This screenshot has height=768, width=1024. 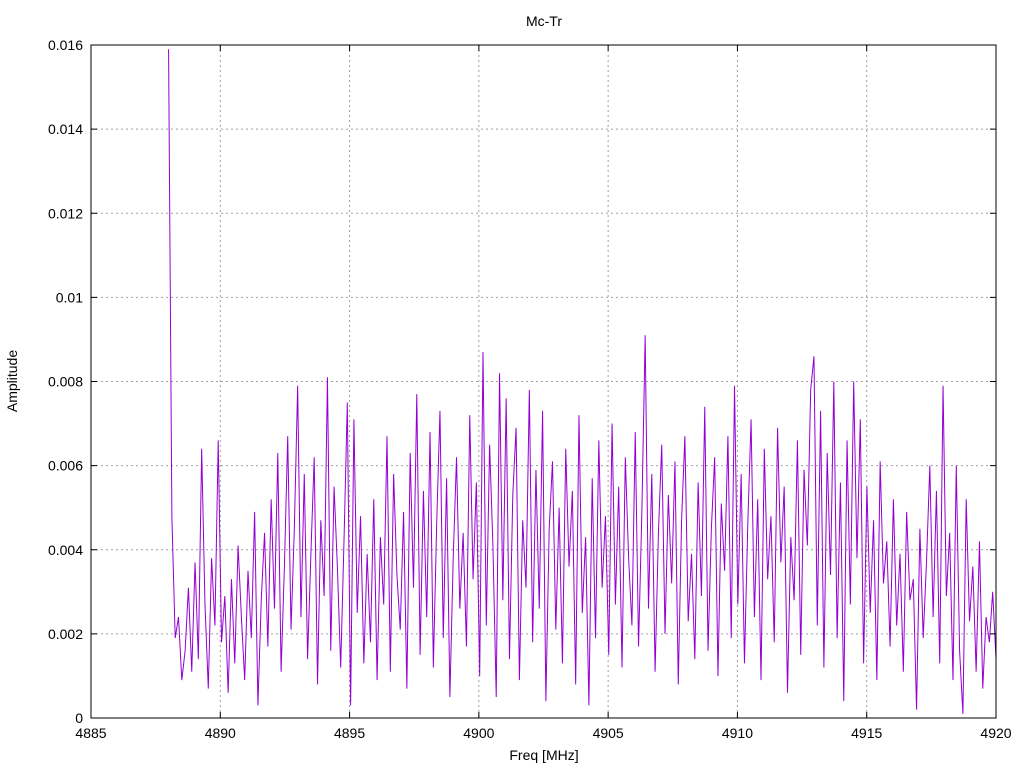 I want to click on y-tick-label: 0, so click(x=79, y=718).